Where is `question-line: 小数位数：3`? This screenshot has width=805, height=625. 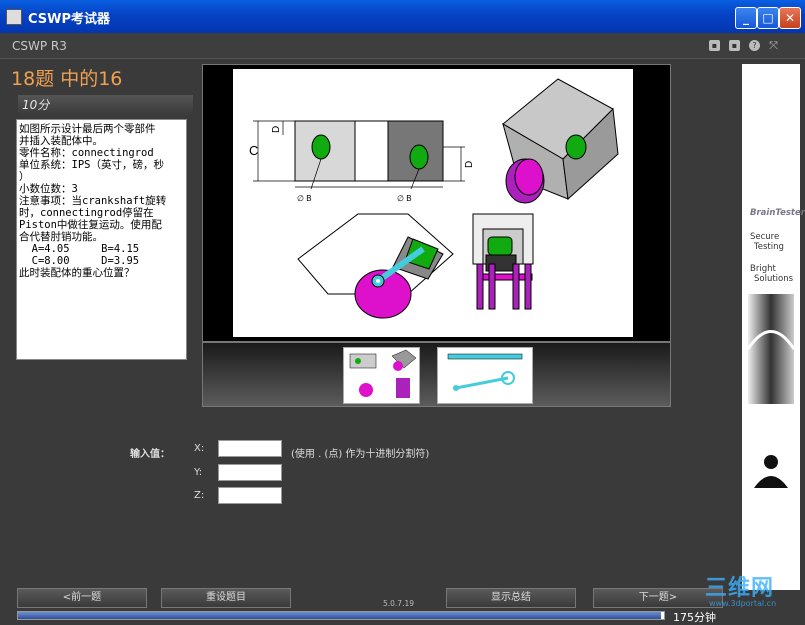
question-line: 小数位数：3 is located at coordinates (48, 189).